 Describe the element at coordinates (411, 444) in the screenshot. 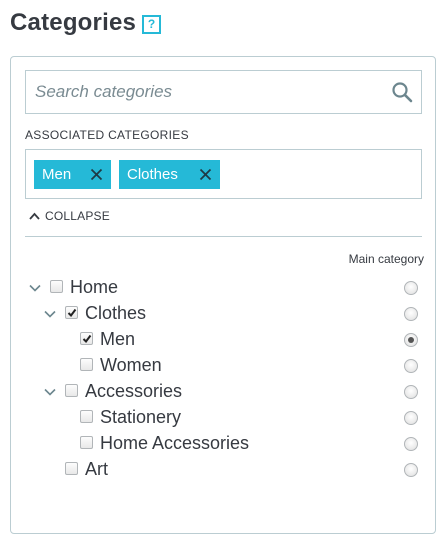

I see `main-category-radio-home-accessories` at that location.